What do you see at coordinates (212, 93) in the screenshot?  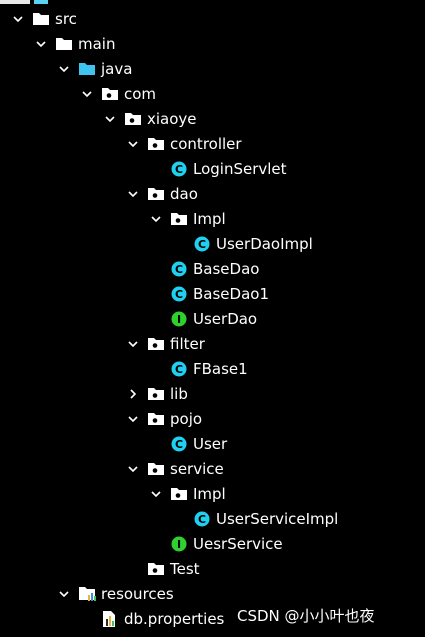 I see `tree-row: com` at bounding box center [212, 93].